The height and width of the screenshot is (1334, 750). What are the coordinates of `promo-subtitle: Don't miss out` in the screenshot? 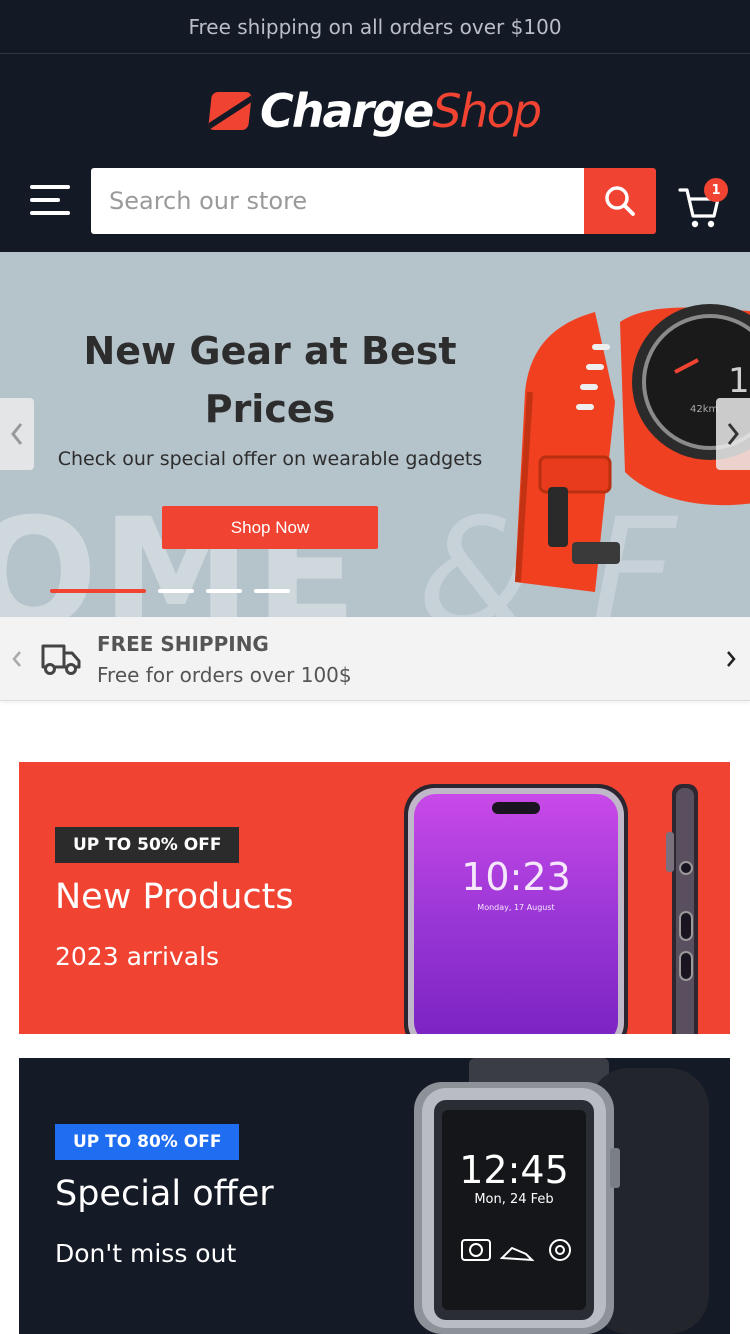 It's located at (146, 1253).